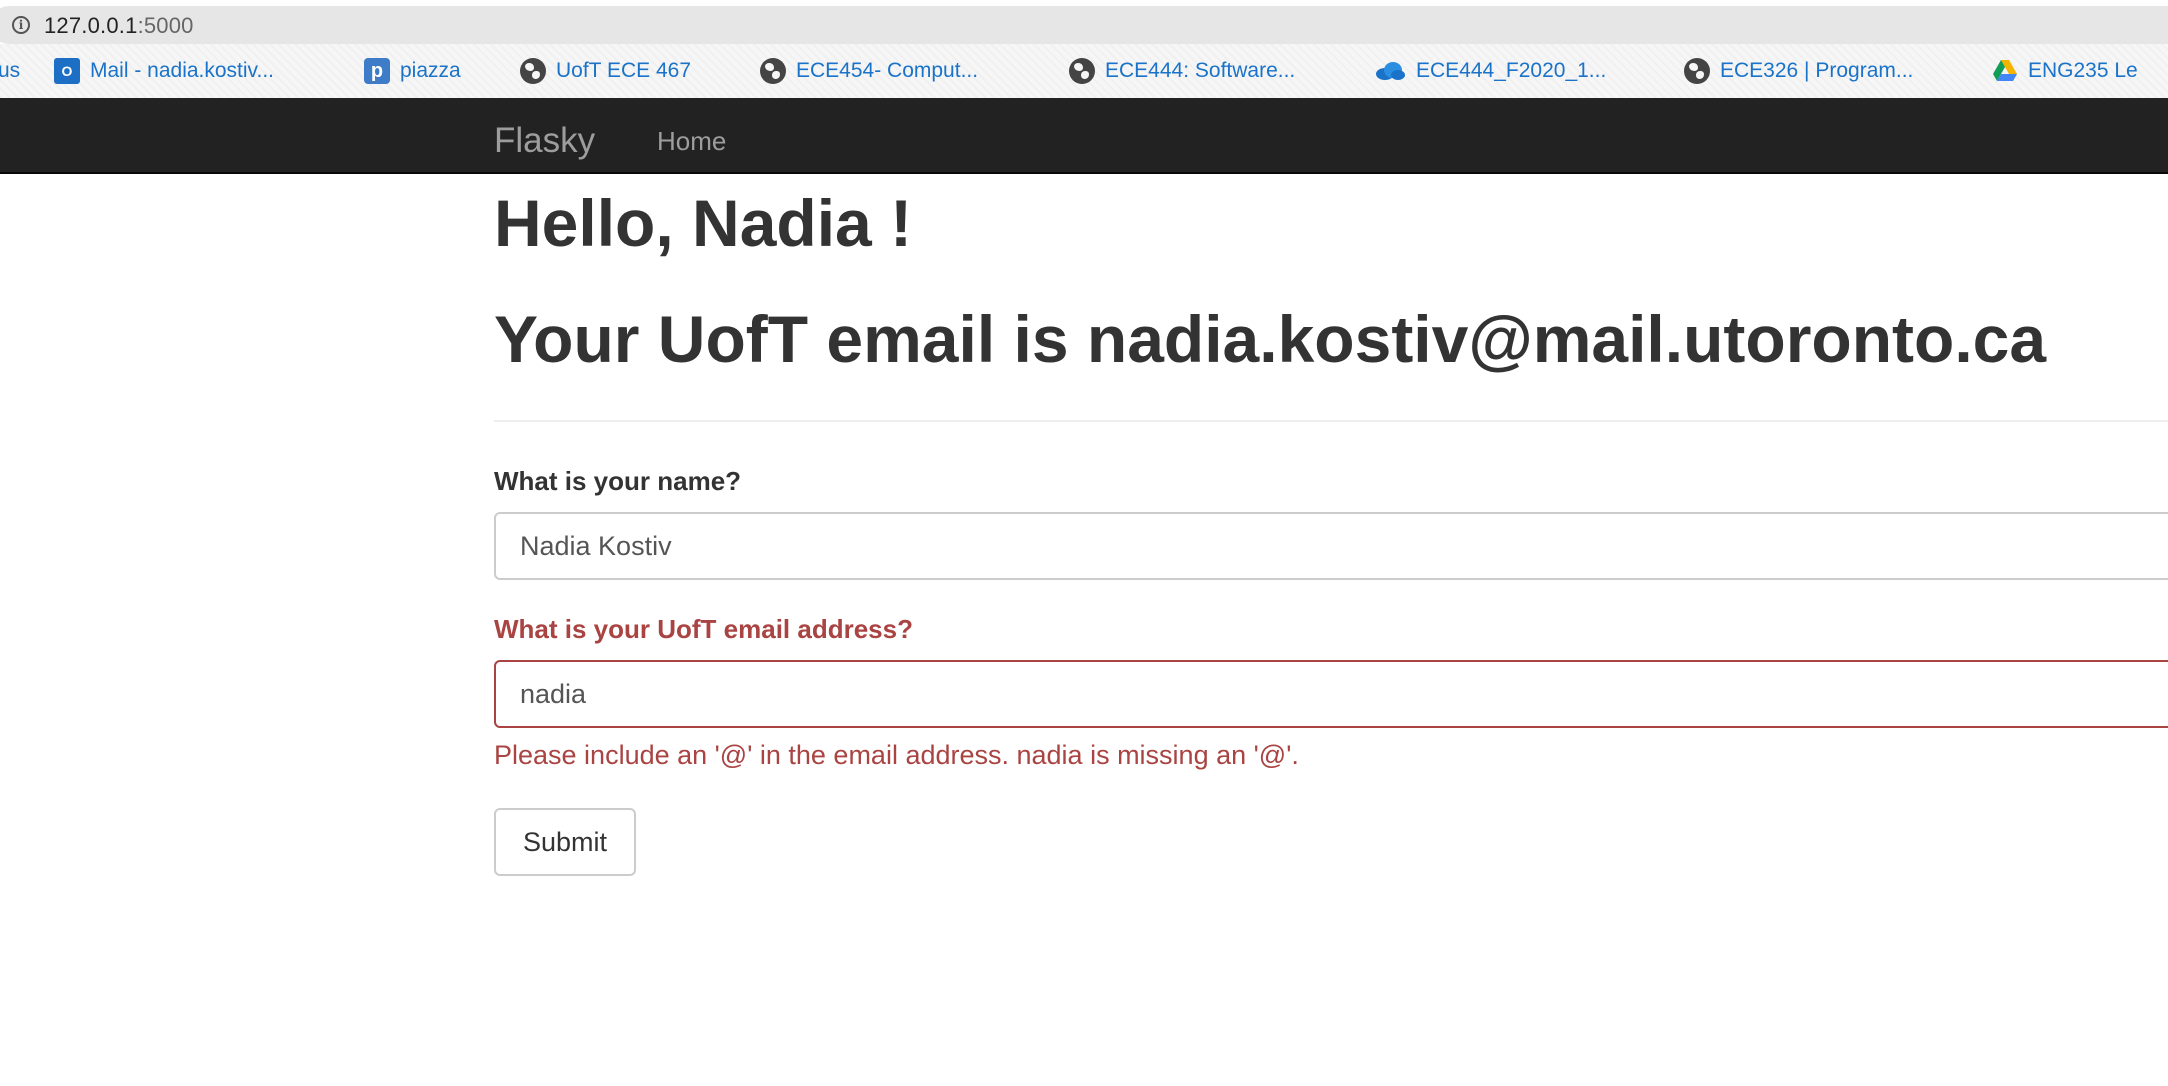  What do you see at coordinates (2083, 70) in the screenshot?
I see `bookmark-label: ENG235 Le` at bounding box center [2083, 70].